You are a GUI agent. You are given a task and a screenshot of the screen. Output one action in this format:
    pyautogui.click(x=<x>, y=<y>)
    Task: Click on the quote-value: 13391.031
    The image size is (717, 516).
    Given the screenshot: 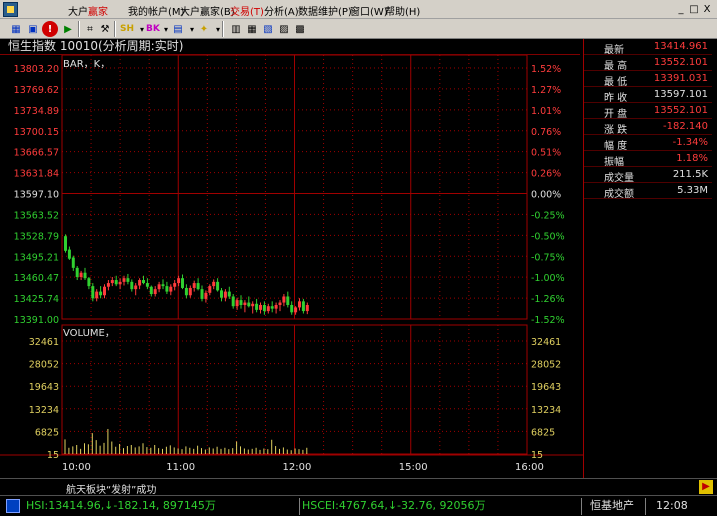 What is the action you would take?
    pyautogui.click(x=680, y=78)
    